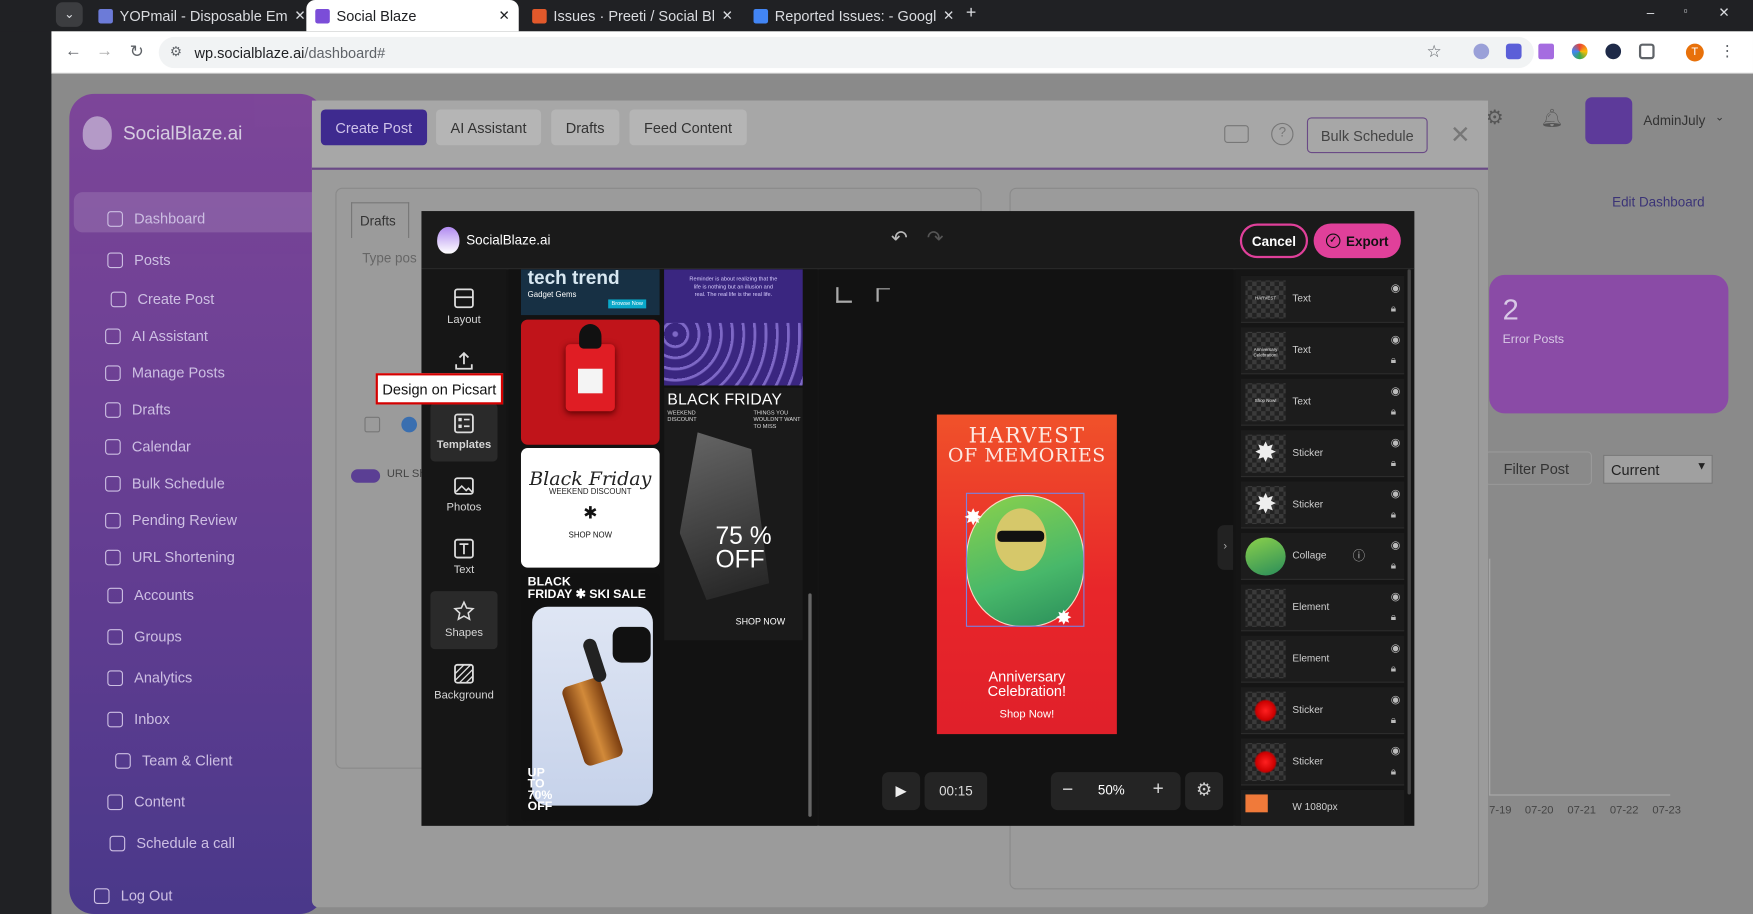  What do you see at coordinates (183, 557) in the screenshot?
I see `sidebar-item-url-shortening: URL Shortening` at bounding box center [183, 557].